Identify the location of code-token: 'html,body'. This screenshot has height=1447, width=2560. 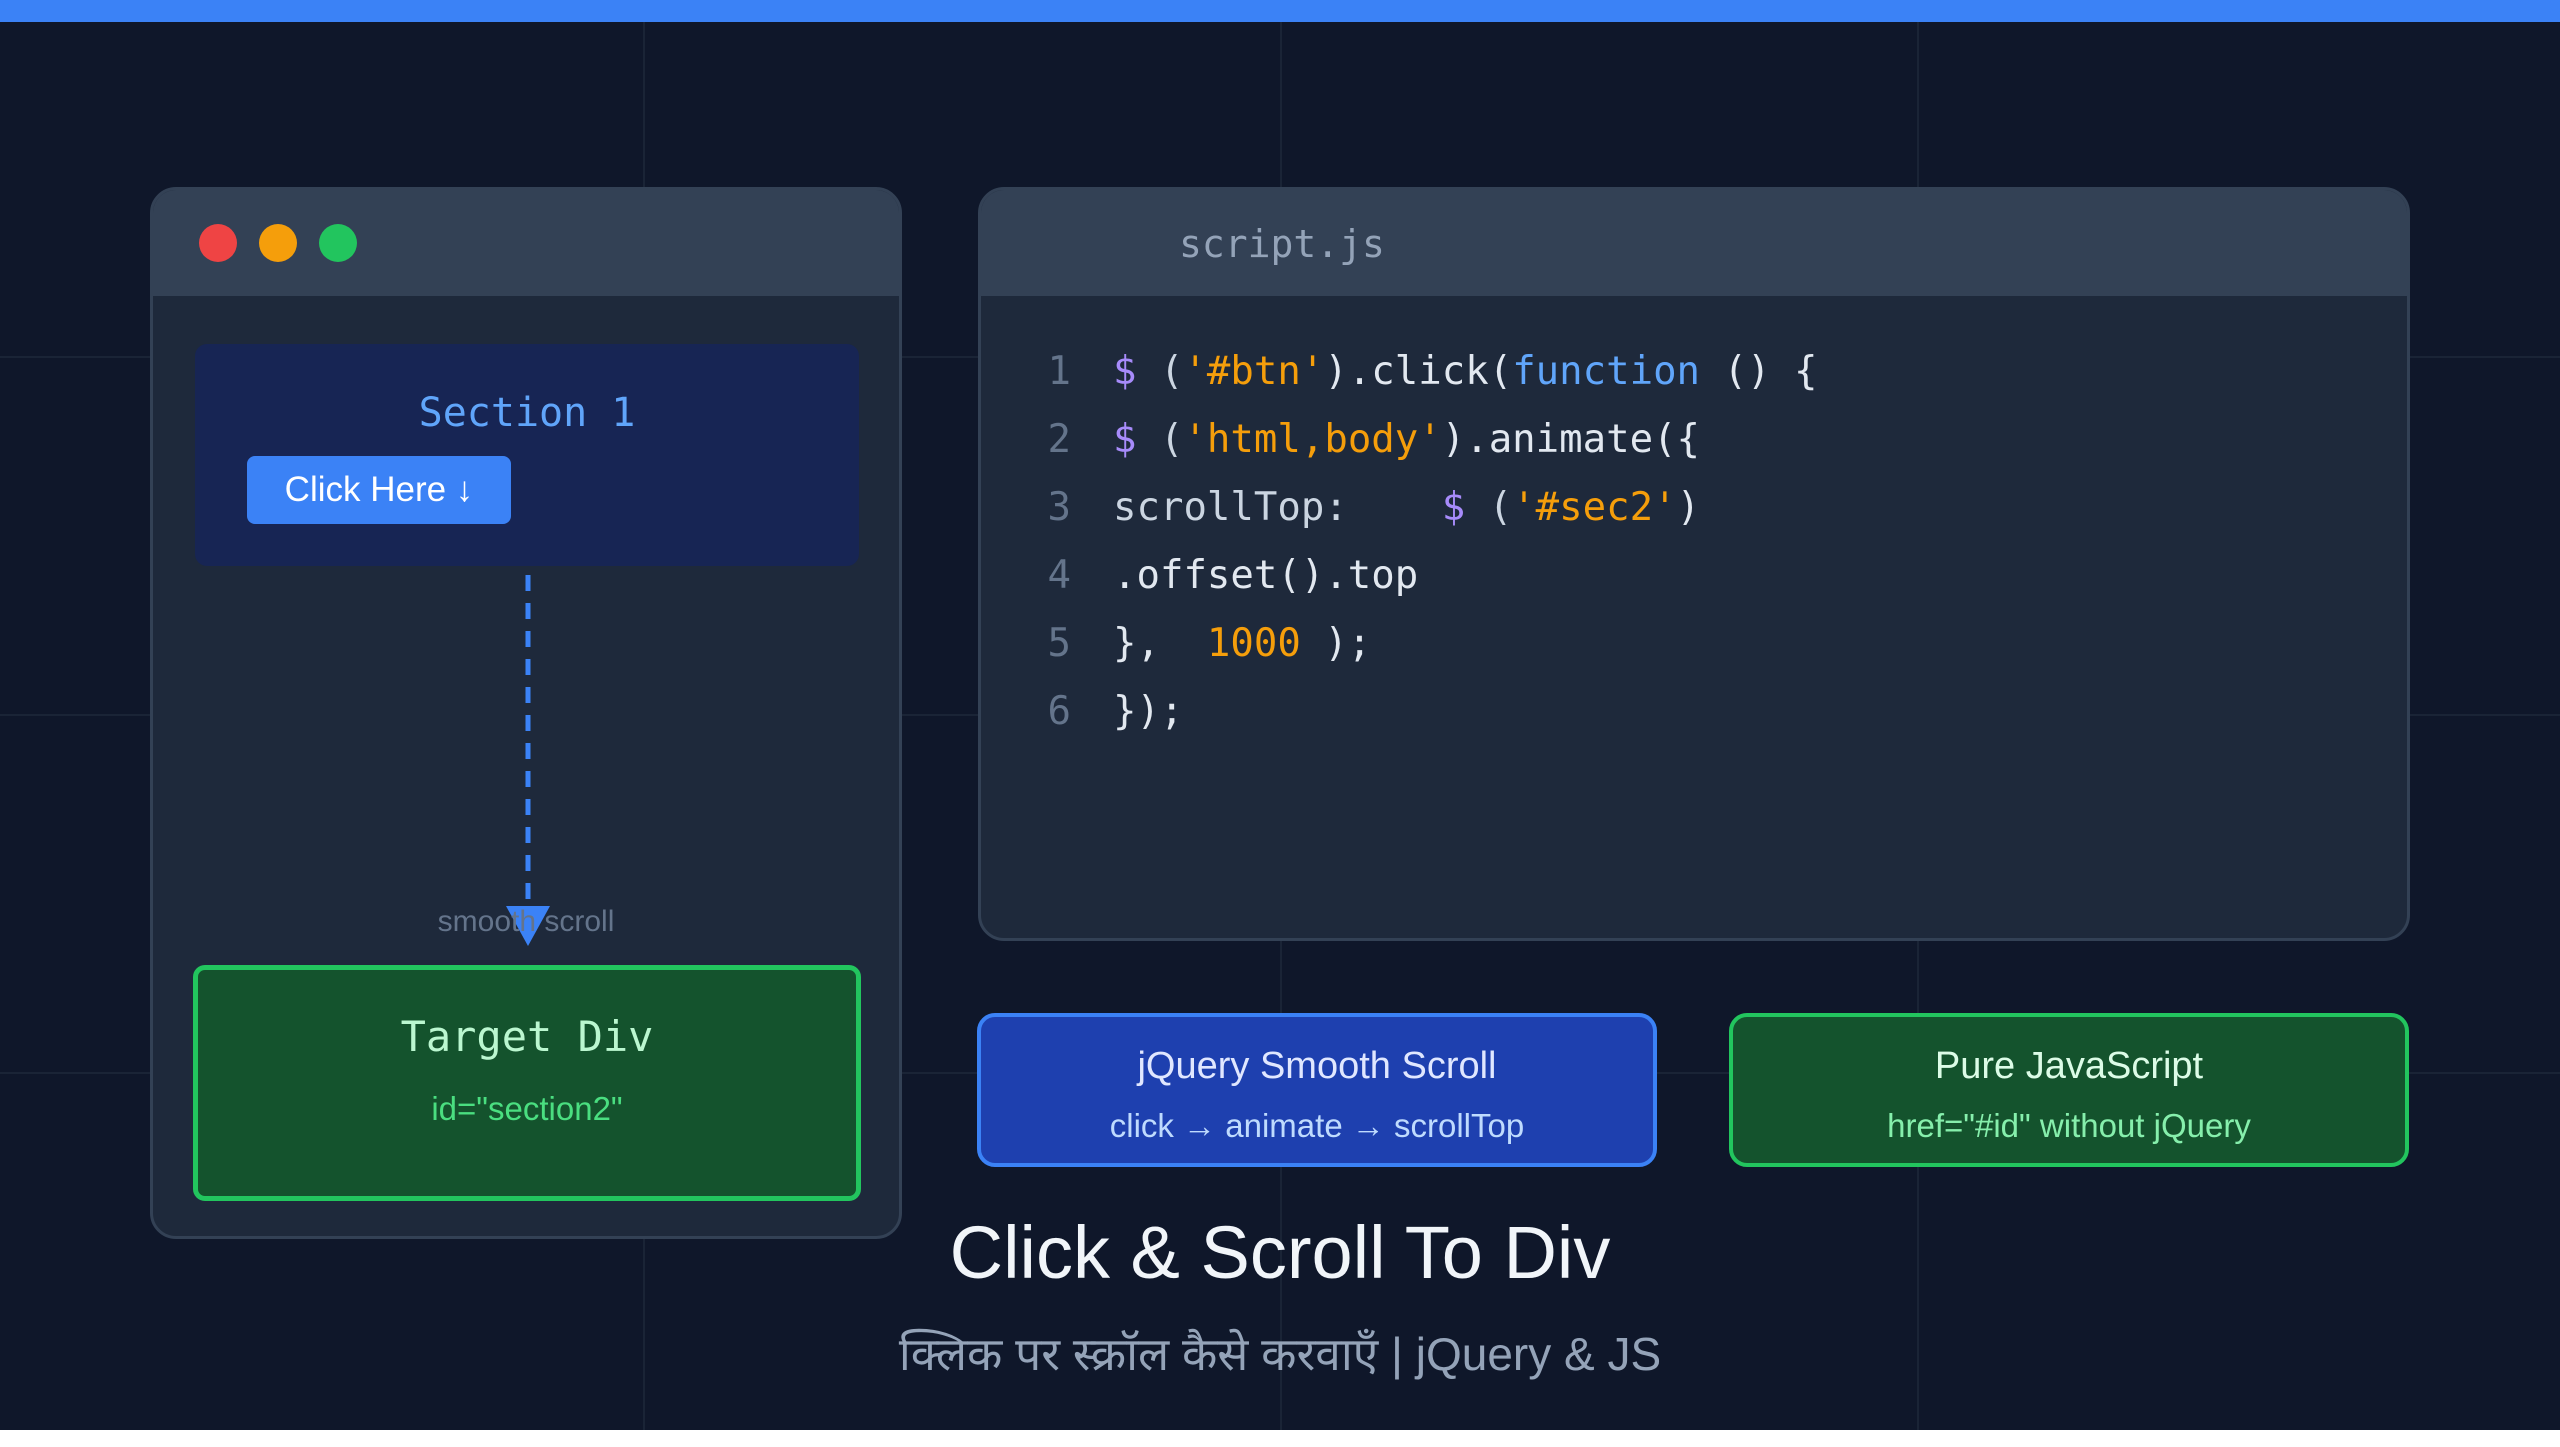
(1312, 439).